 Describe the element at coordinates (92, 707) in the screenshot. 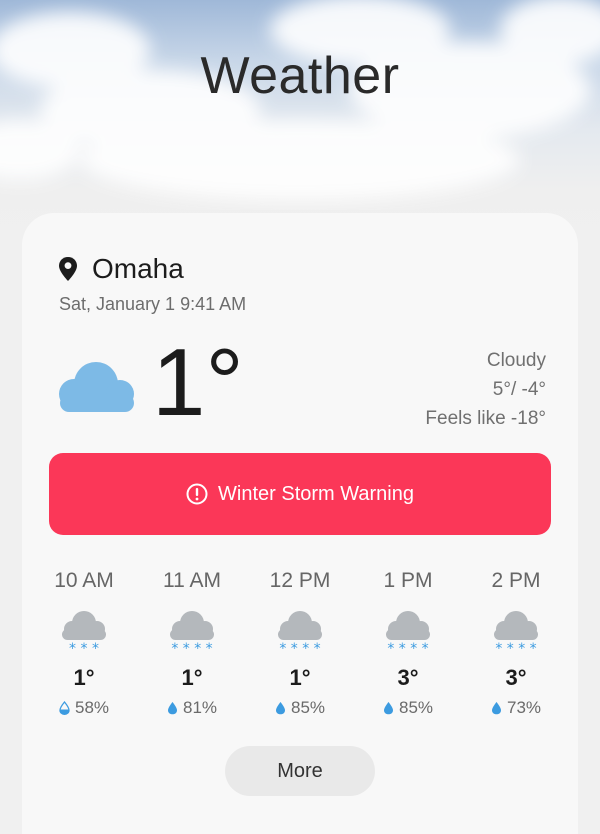

I see `precip-value: 58%` at that location.